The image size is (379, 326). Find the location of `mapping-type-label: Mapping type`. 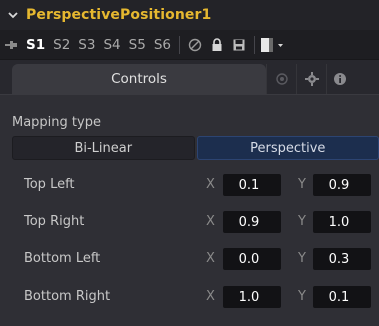

mapping-type-label: Mapping type is located at coordinates (56, 122).